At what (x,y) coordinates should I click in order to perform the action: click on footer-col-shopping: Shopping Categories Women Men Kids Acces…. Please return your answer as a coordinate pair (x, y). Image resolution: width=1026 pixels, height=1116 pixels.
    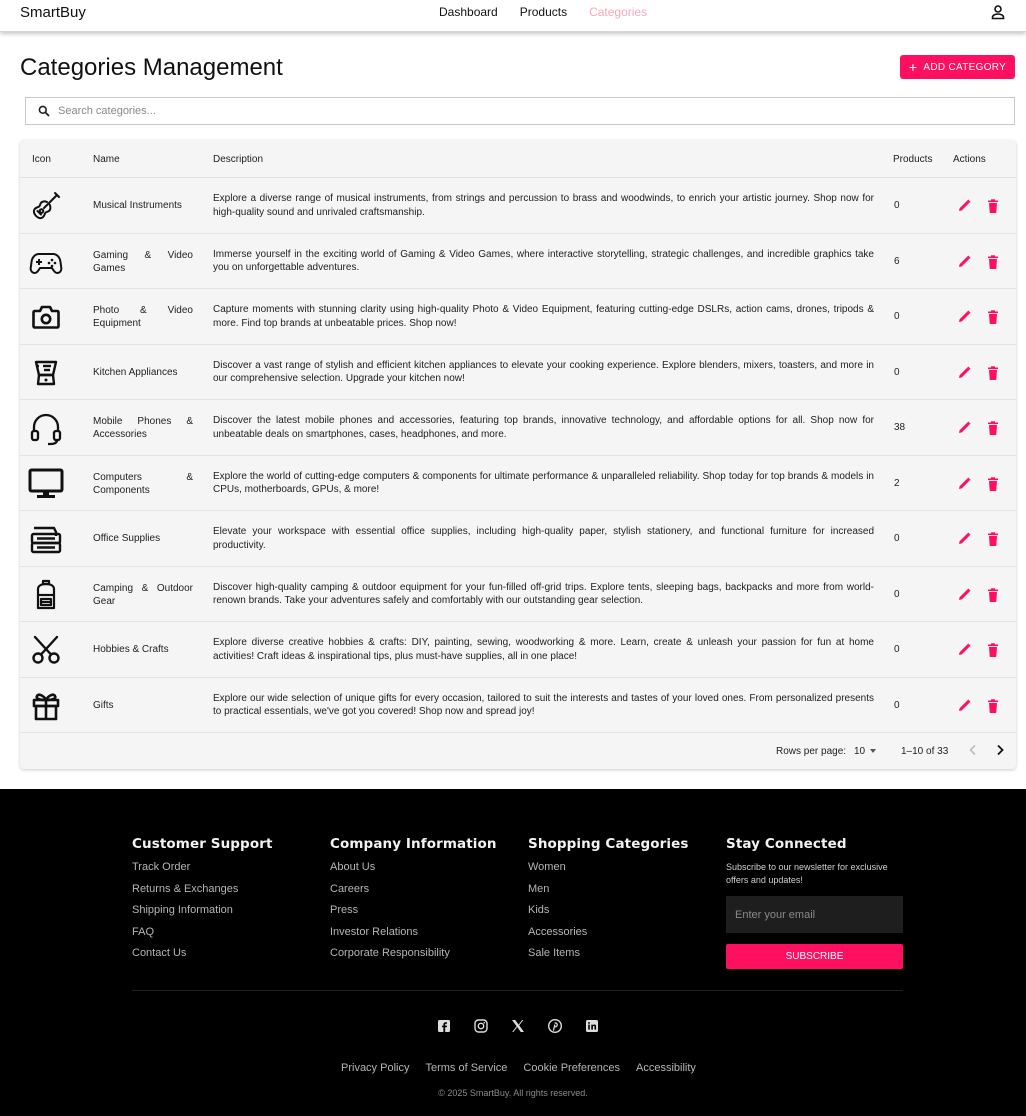
    Looking at the image, I should click on (608, 902).